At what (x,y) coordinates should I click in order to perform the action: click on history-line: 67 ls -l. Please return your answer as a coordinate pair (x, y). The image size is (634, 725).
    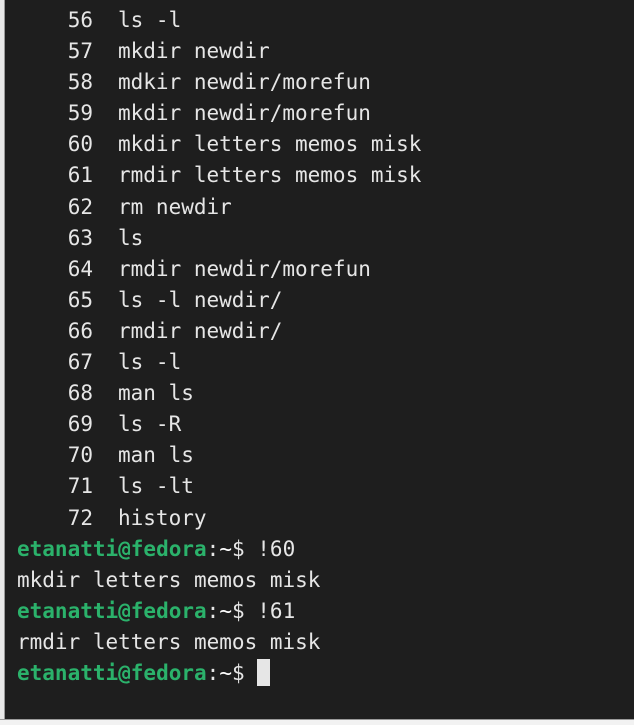
    Looking at the image, I should click on (213, 362).